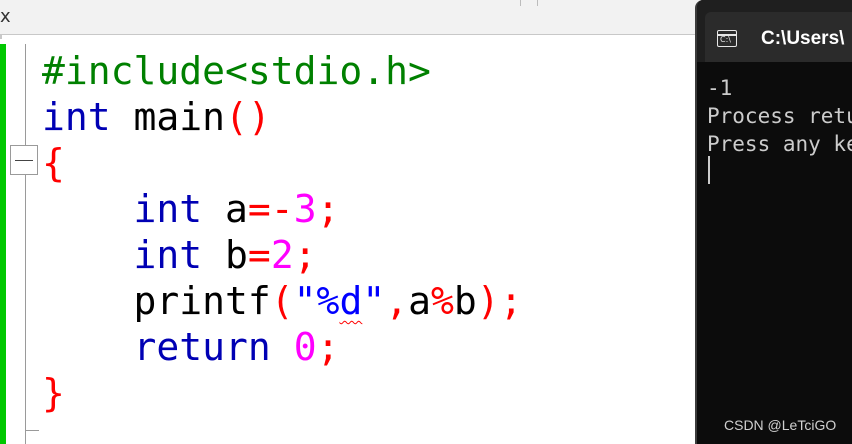  I want to click on console-title: C:\Users\, so click(803, 38).